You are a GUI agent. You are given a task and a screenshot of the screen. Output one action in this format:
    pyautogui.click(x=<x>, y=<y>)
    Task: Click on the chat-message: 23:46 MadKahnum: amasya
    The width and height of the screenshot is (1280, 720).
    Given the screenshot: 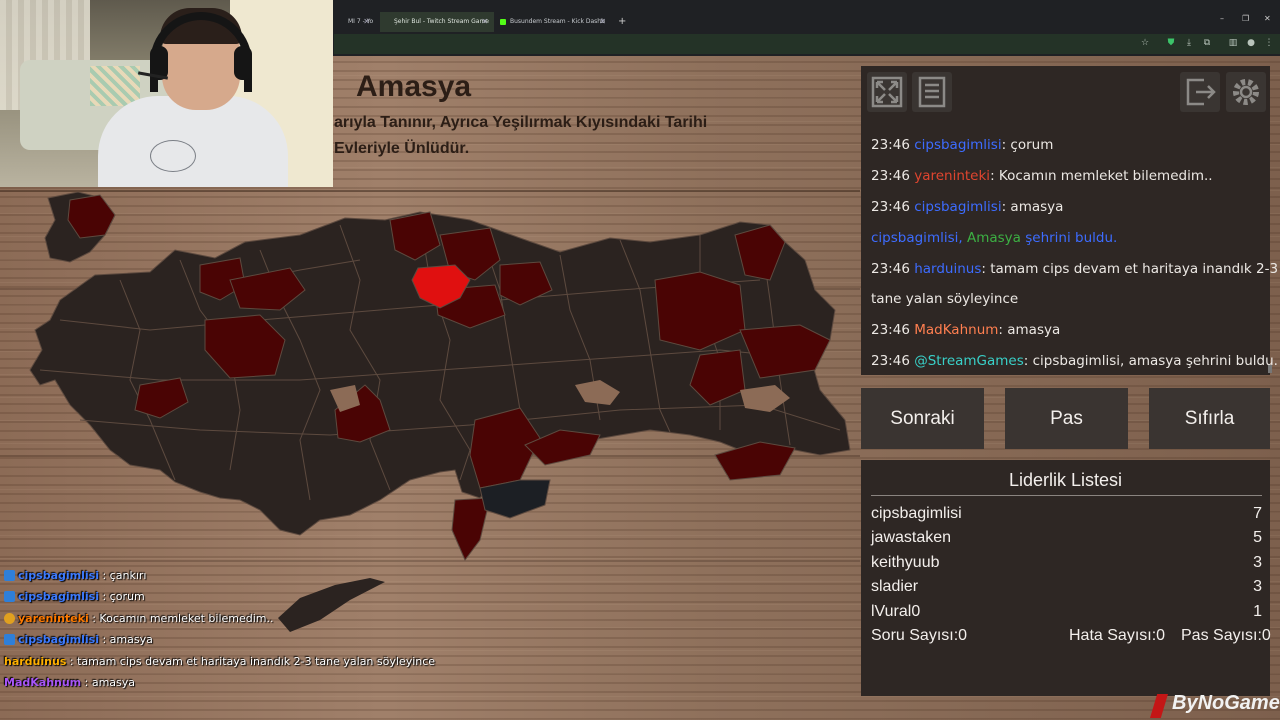 What is the action you would take?
    pyautogui.click(x=965, y=330)
    